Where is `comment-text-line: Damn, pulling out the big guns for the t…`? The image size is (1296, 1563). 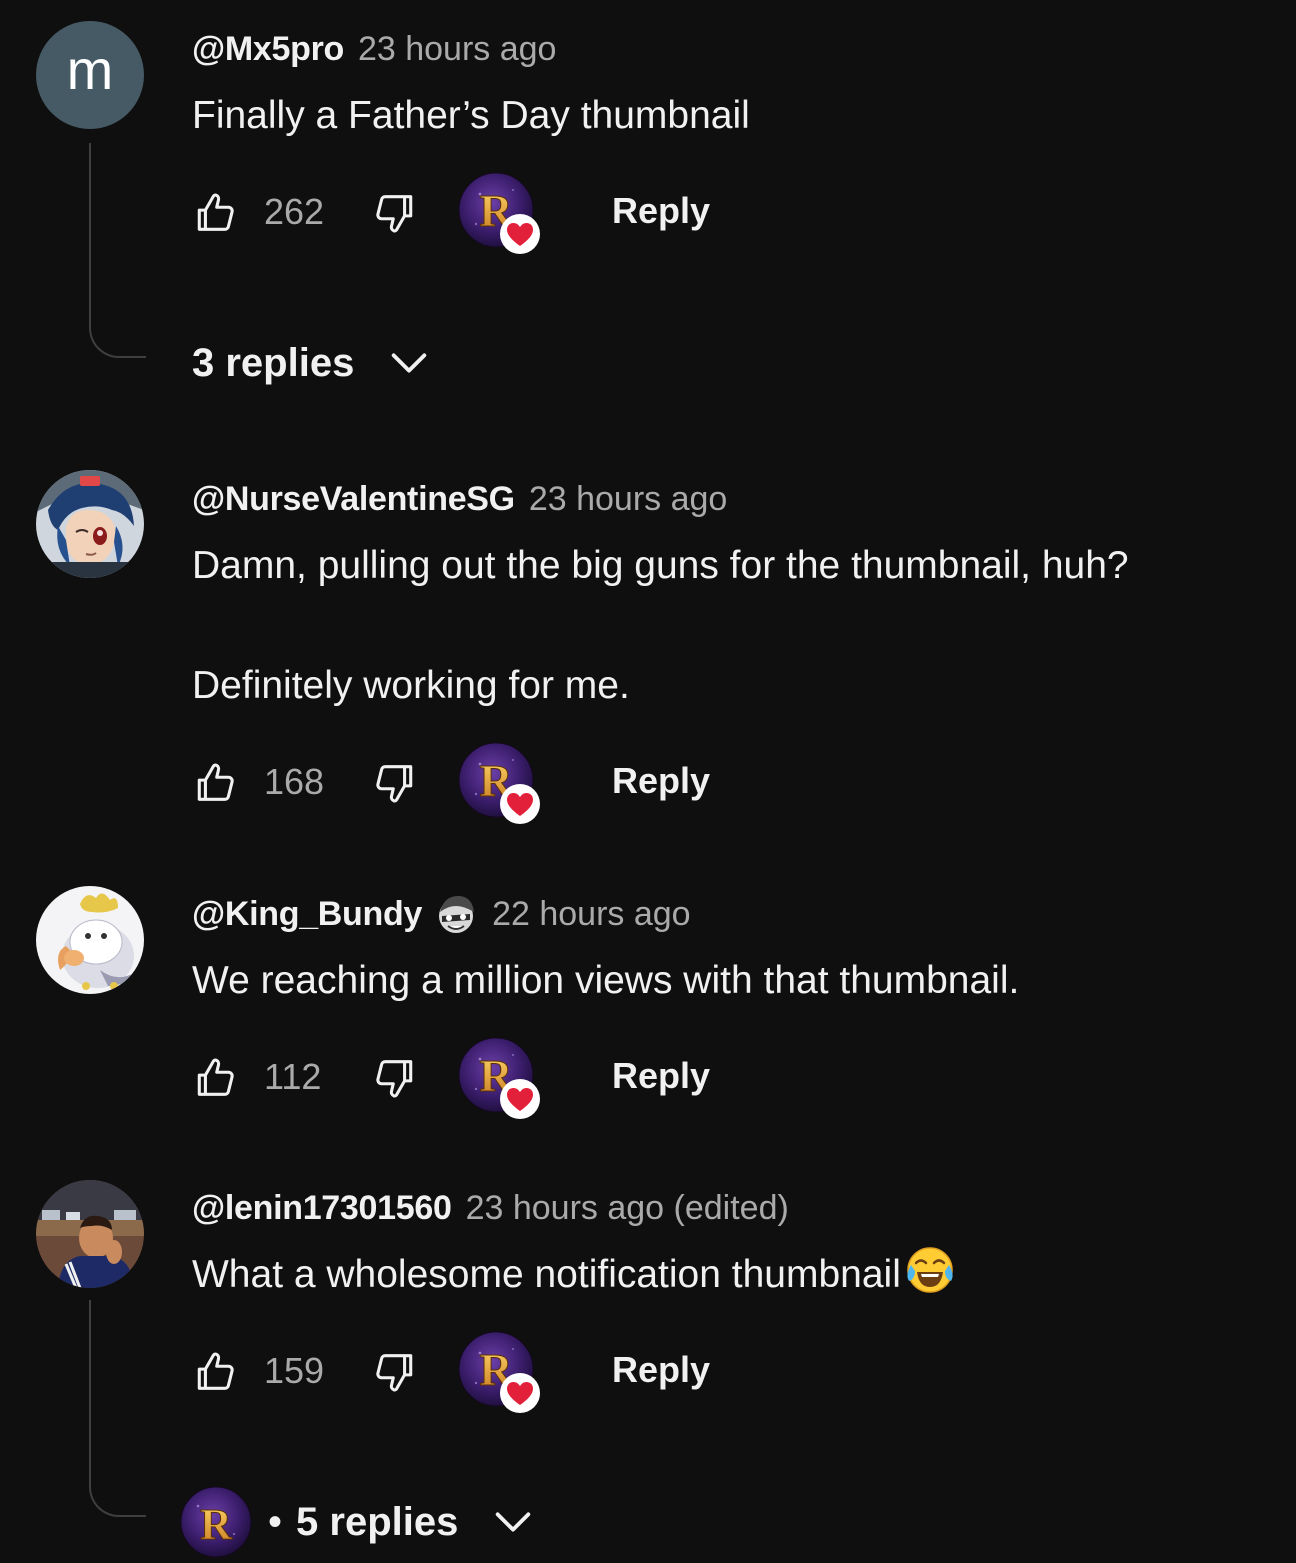
comment-text-line: Damn, pulling out the big guns for the t… is located at coordinates (660, 565).